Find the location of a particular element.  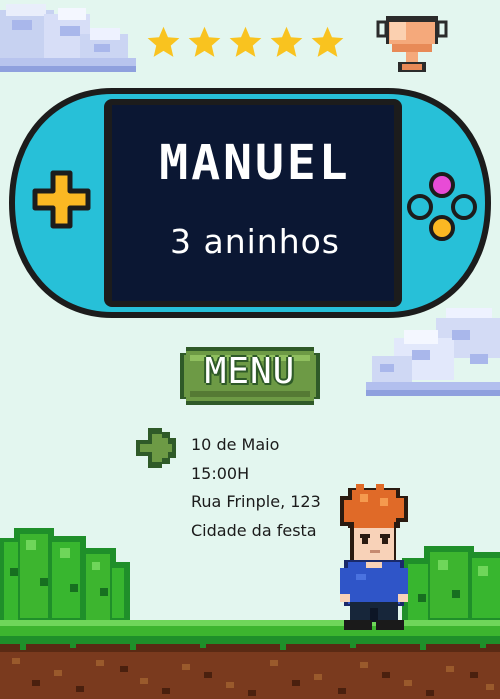

age-subtitle: 3 aninhos is located at coordinates (254, 241).